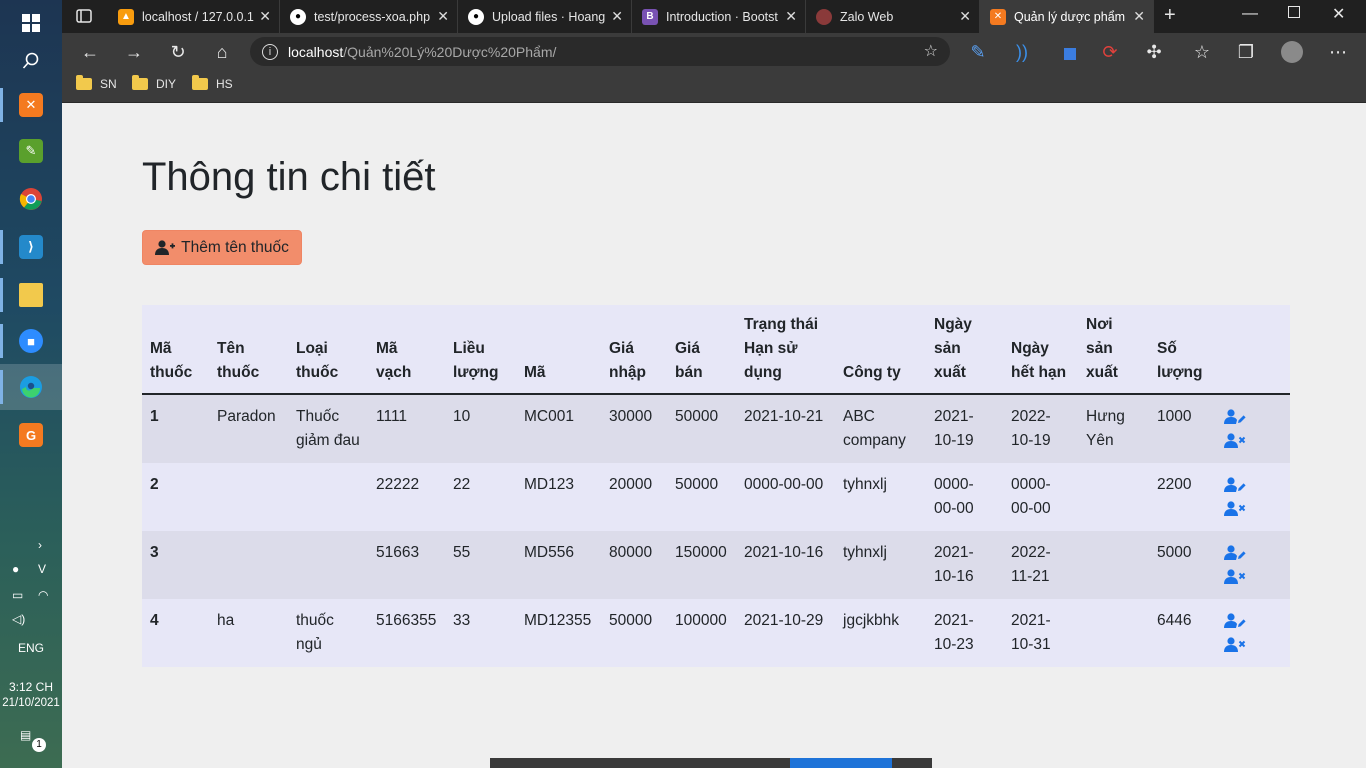 This screenshot has width=1366, height=768. I want to click on vietkey-icon: V, so click(42, 569).